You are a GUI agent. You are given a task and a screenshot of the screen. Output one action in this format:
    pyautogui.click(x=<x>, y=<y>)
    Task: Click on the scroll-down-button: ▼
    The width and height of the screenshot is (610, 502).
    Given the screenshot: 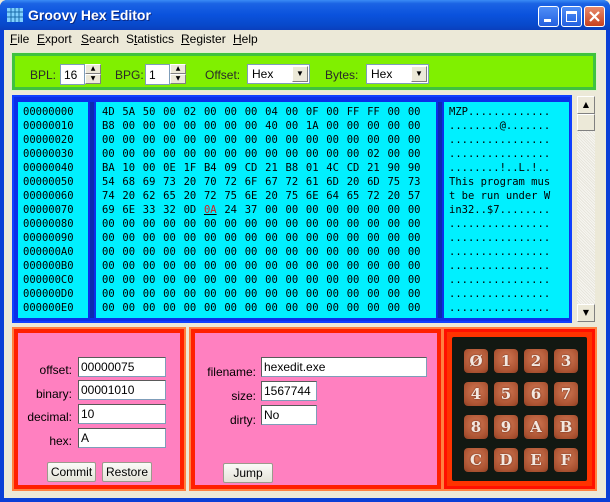 What is the action you would take?
    pyautogui.click(x=586, y=313)
    